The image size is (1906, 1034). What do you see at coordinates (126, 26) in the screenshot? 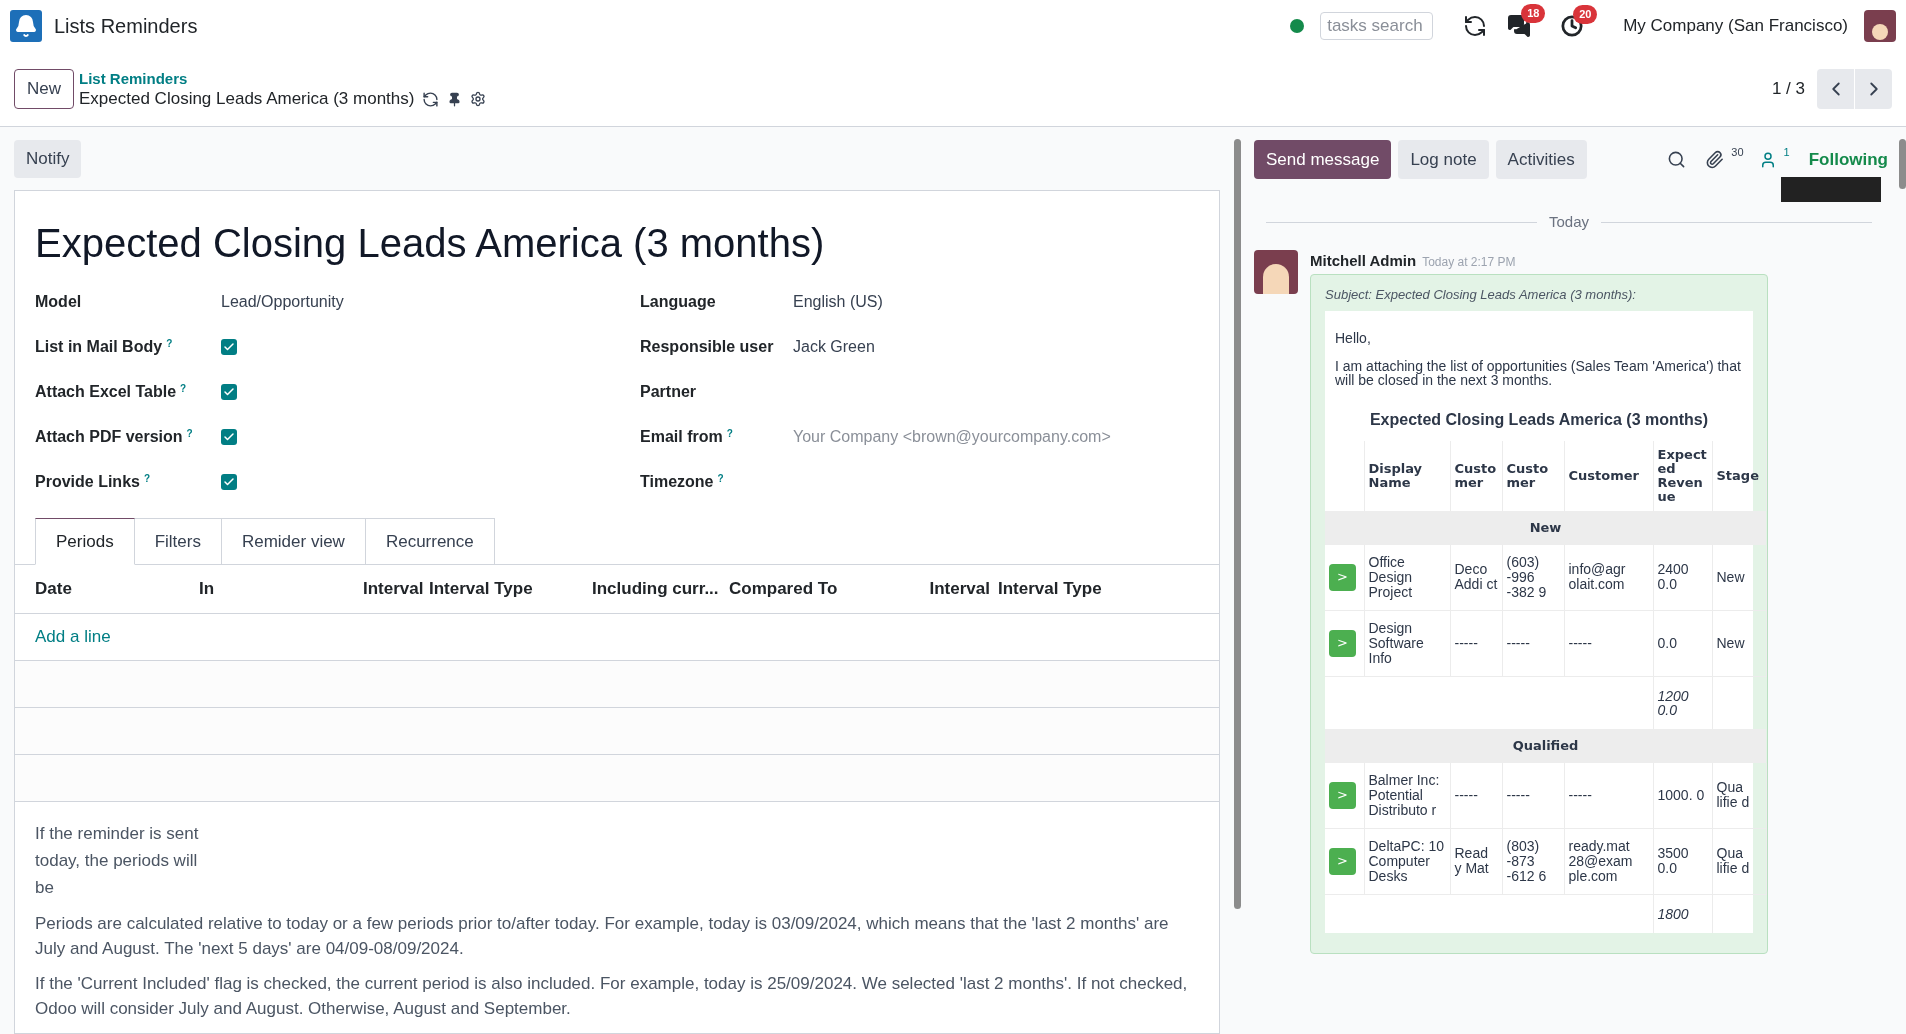
I see `app-title: Lists Reminders` at bounding box center [126, 26].